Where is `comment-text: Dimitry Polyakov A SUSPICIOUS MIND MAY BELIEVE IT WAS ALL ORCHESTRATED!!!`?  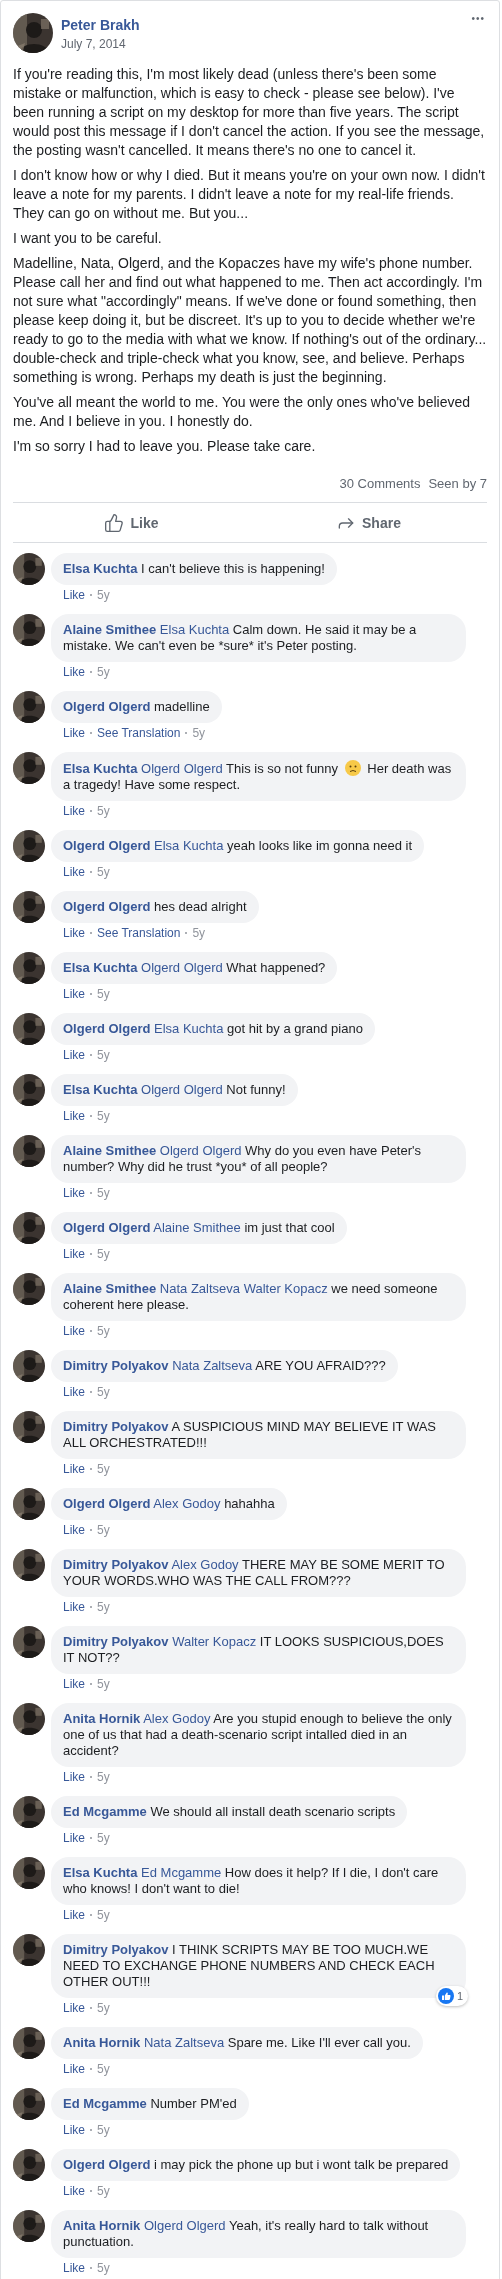
comment-text: Dimitry Polyakov A SUSPICIOUS MIND MAY BELIEVE IT WAS ALL ORCHESTRATED!!! is located at coordinates (250, 1435).